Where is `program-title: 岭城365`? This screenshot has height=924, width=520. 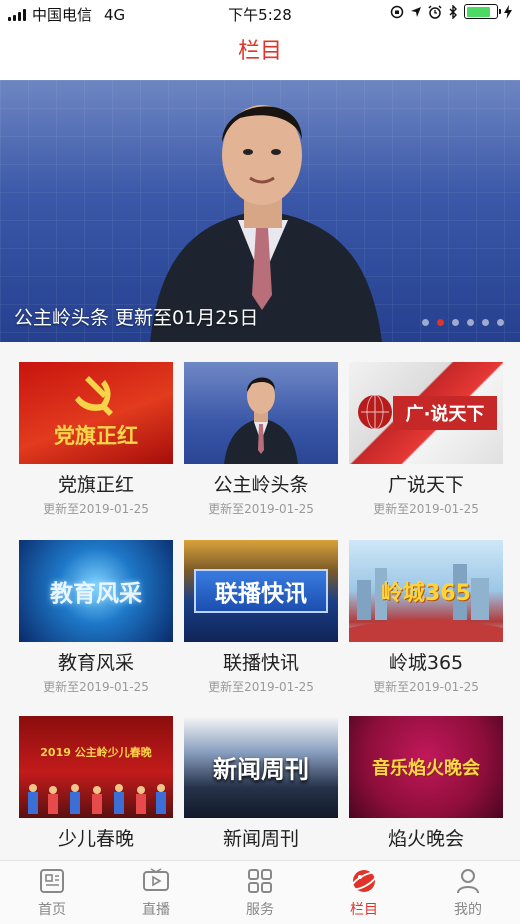
program-title: 岭城365 is located at coordinates (426, 663).